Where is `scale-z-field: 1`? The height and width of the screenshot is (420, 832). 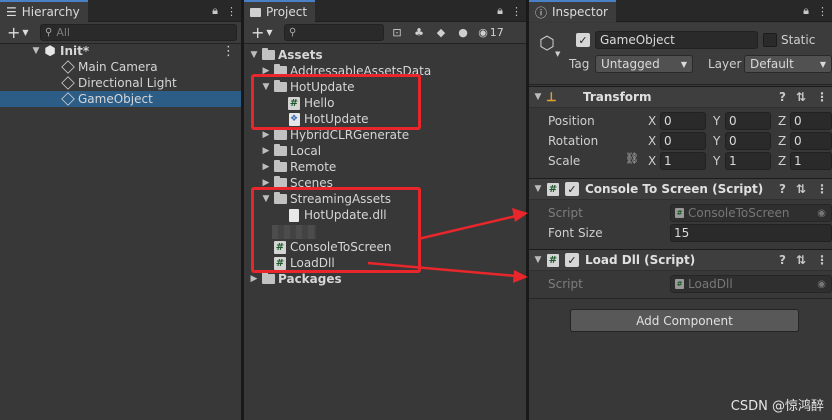
scale-z-field: 1 is located at coordinates (811, 161).